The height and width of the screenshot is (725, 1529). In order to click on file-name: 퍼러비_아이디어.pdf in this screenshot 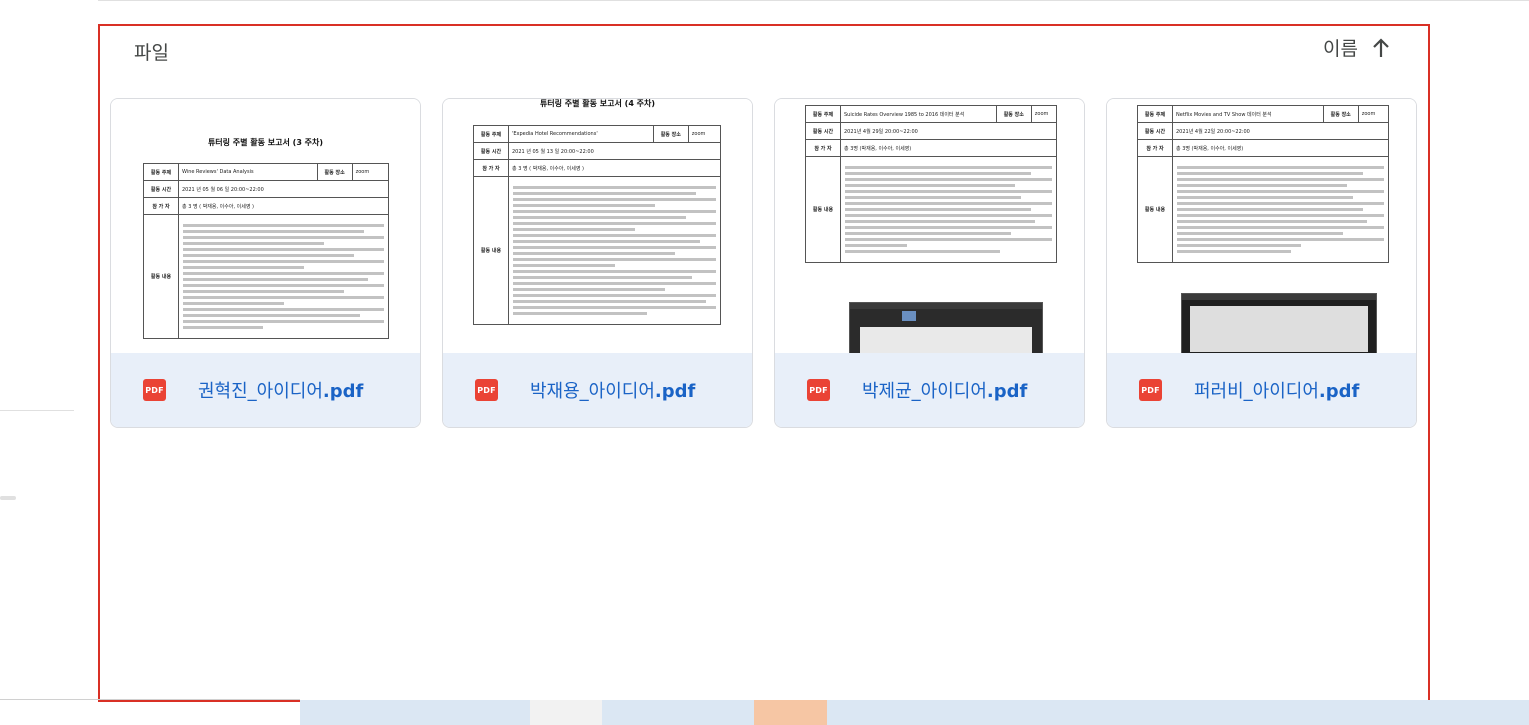, I will do `click(1277, 391)`.